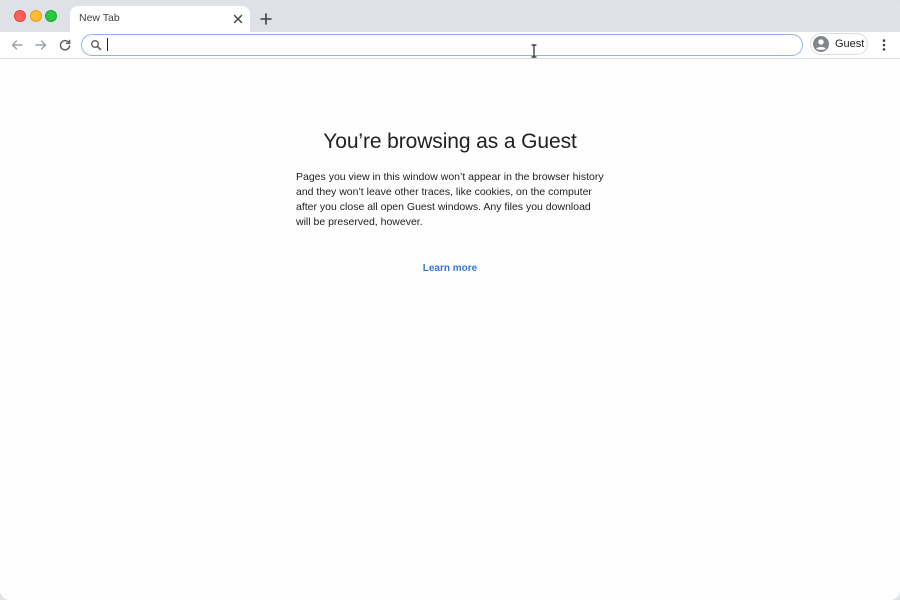 This screenshot has height=600, width=900. What do you see at coordinates (450, 16) in the screenshot?
I see `tab-strip: New Tab` at bounding box center [450, 16].